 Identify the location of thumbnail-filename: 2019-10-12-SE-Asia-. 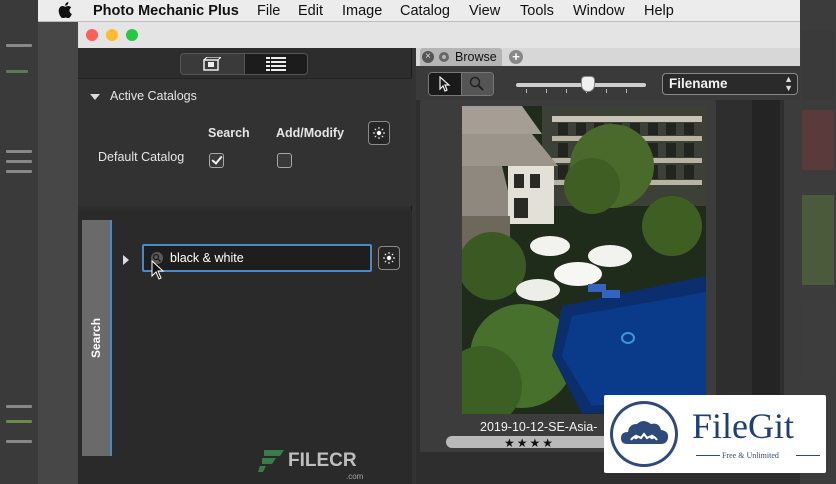
(538, 427).